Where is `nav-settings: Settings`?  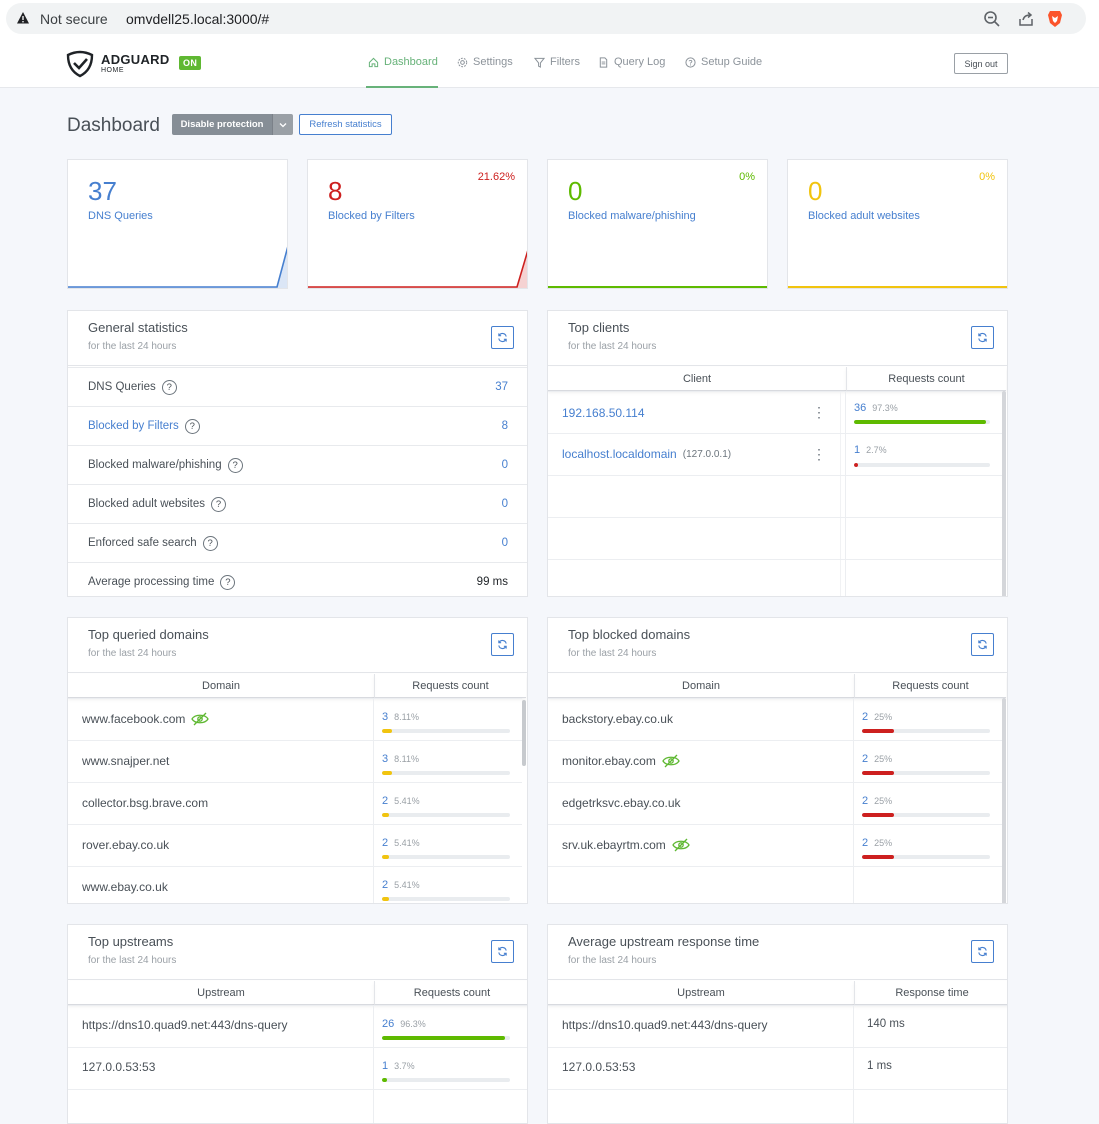
nav-settings: Settings is located at coordinates (485, 62).